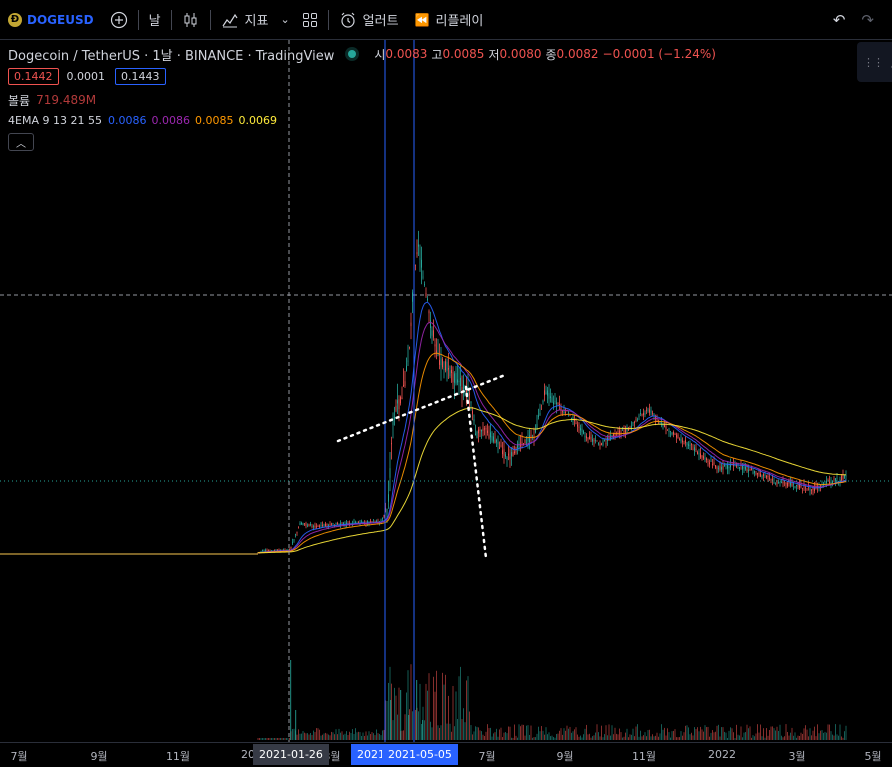  Describe the element at coordinates (839, 20) in the screenshot. I see `undo-button: ↶` at that location.